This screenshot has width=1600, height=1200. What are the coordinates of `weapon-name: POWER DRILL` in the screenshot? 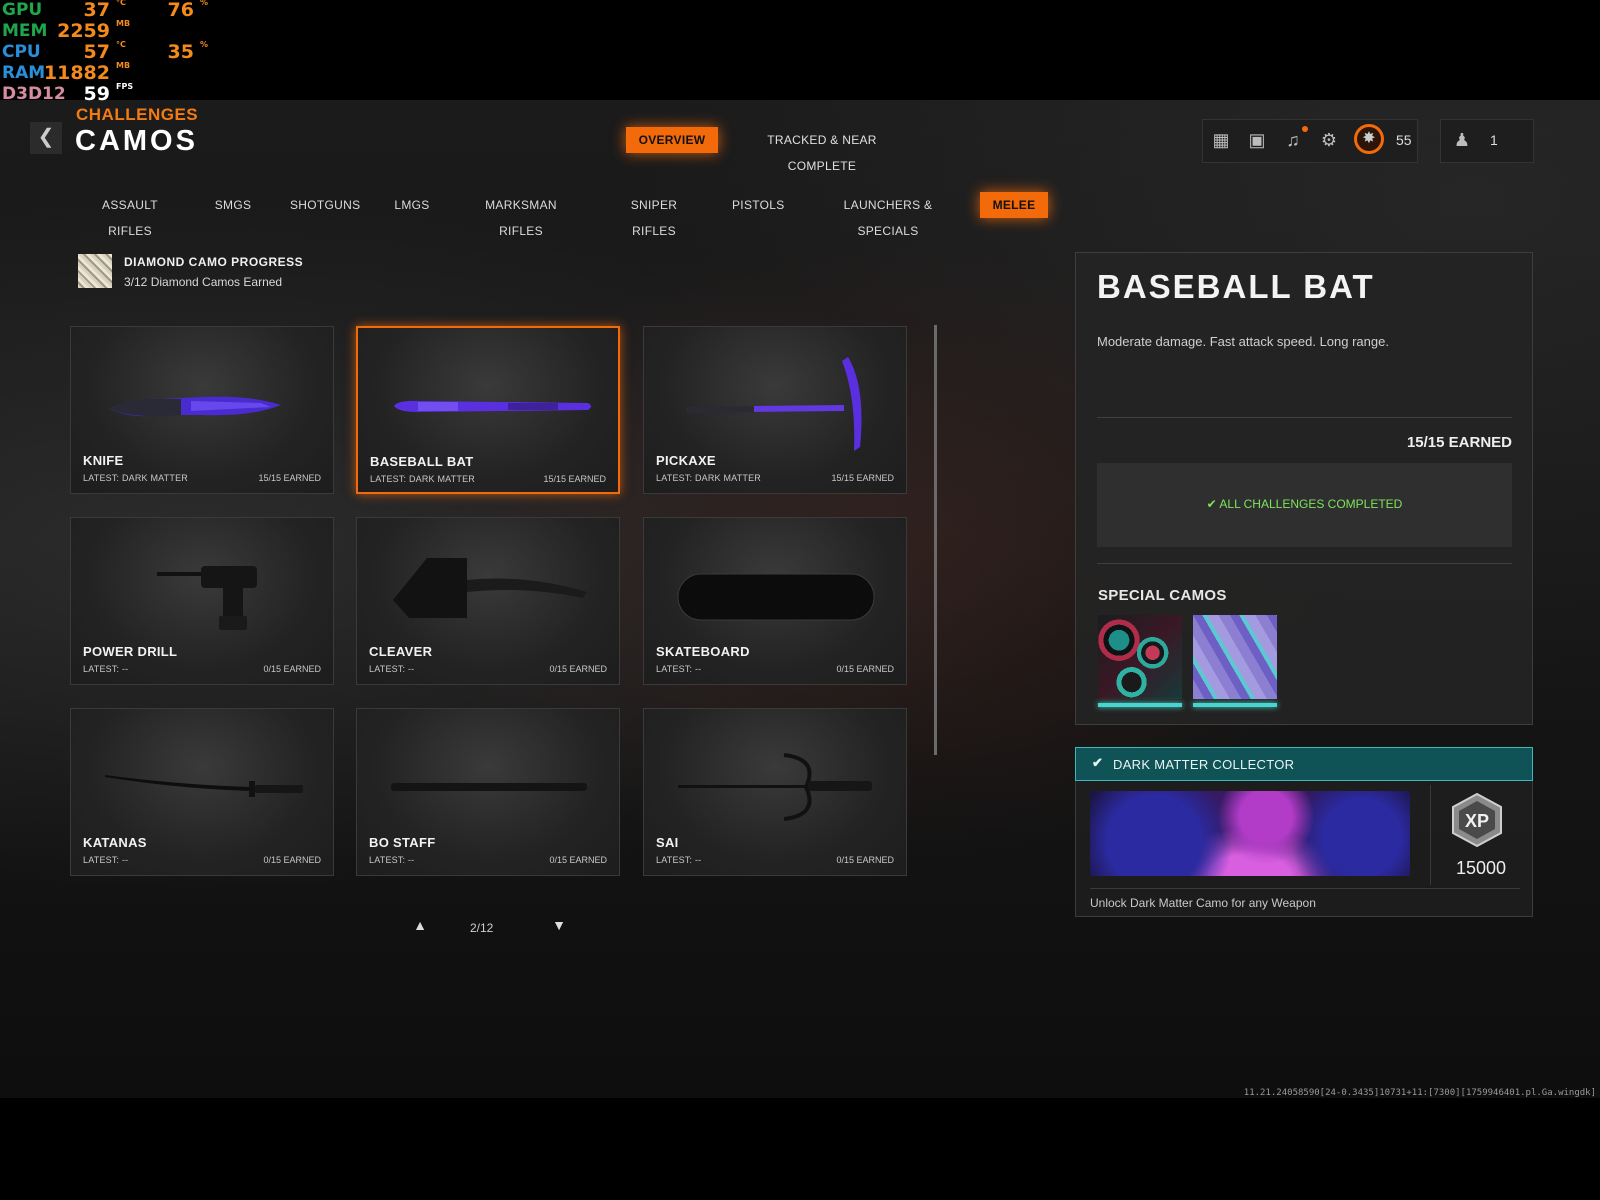 It's located at (130, 651).